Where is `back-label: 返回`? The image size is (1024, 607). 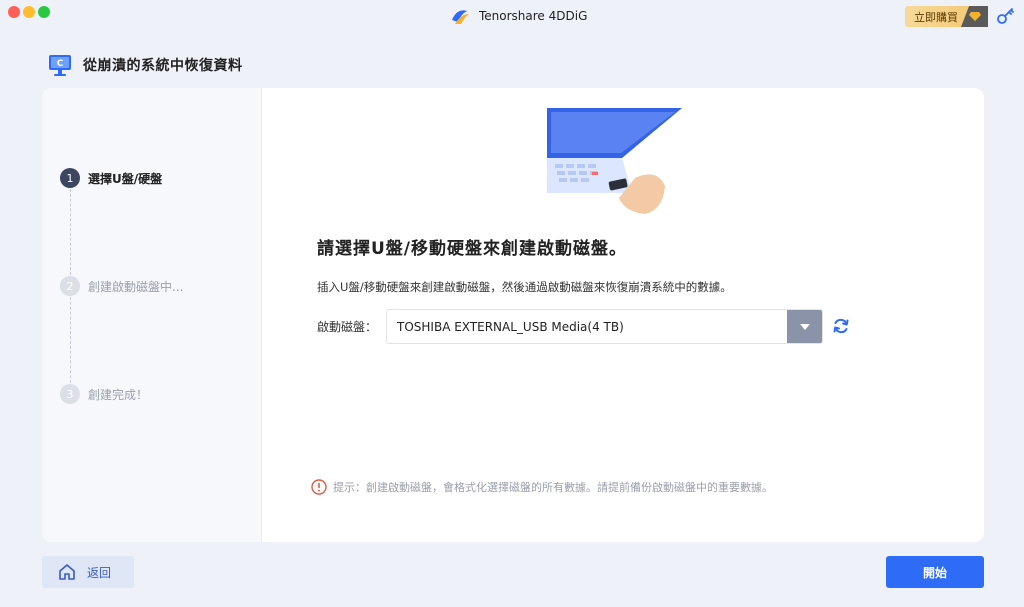 back-label: 返回 is located at coordinates (99, 572).